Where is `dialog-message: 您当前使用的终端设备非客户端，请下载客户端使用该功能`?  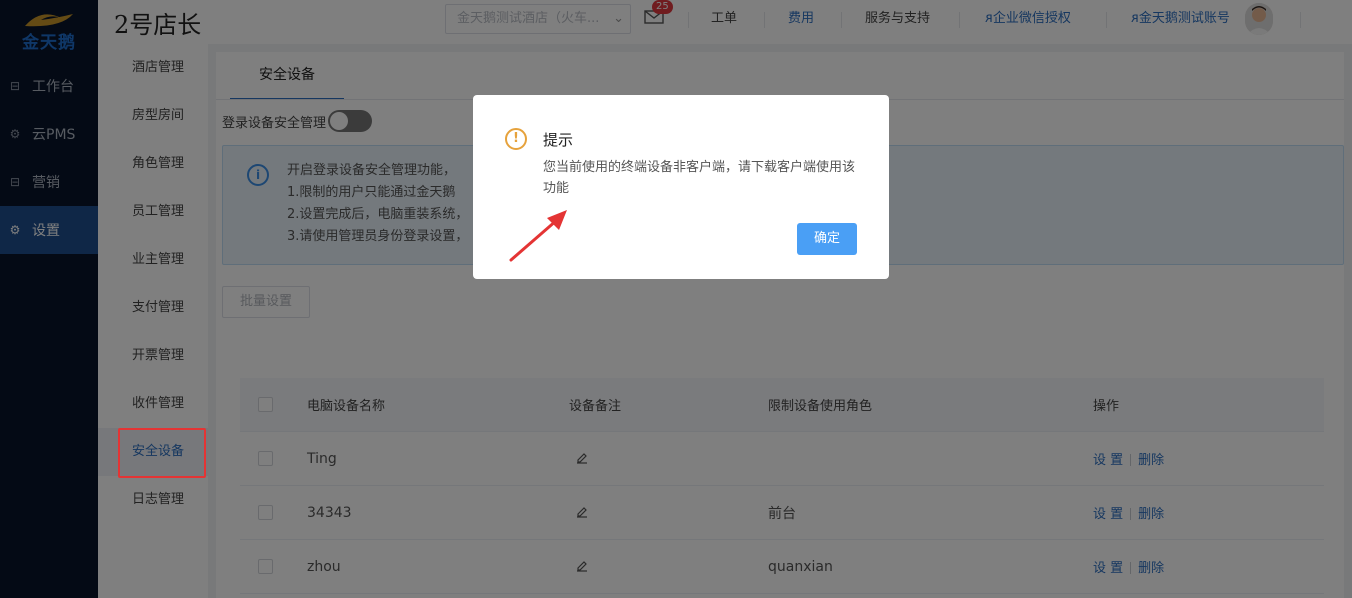
dialog-message: 您当前使用的终端设备非客户端，请下载客户端使用该功能 is located at coordinates (699, 178).